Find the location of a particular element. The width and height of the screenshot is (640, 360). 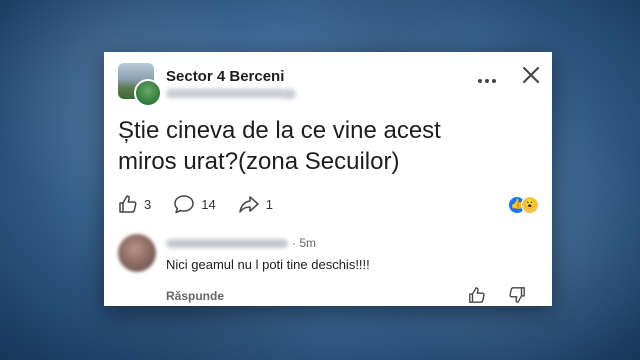

post-actions: 3 14 1 is located at coordinates (206, 204).